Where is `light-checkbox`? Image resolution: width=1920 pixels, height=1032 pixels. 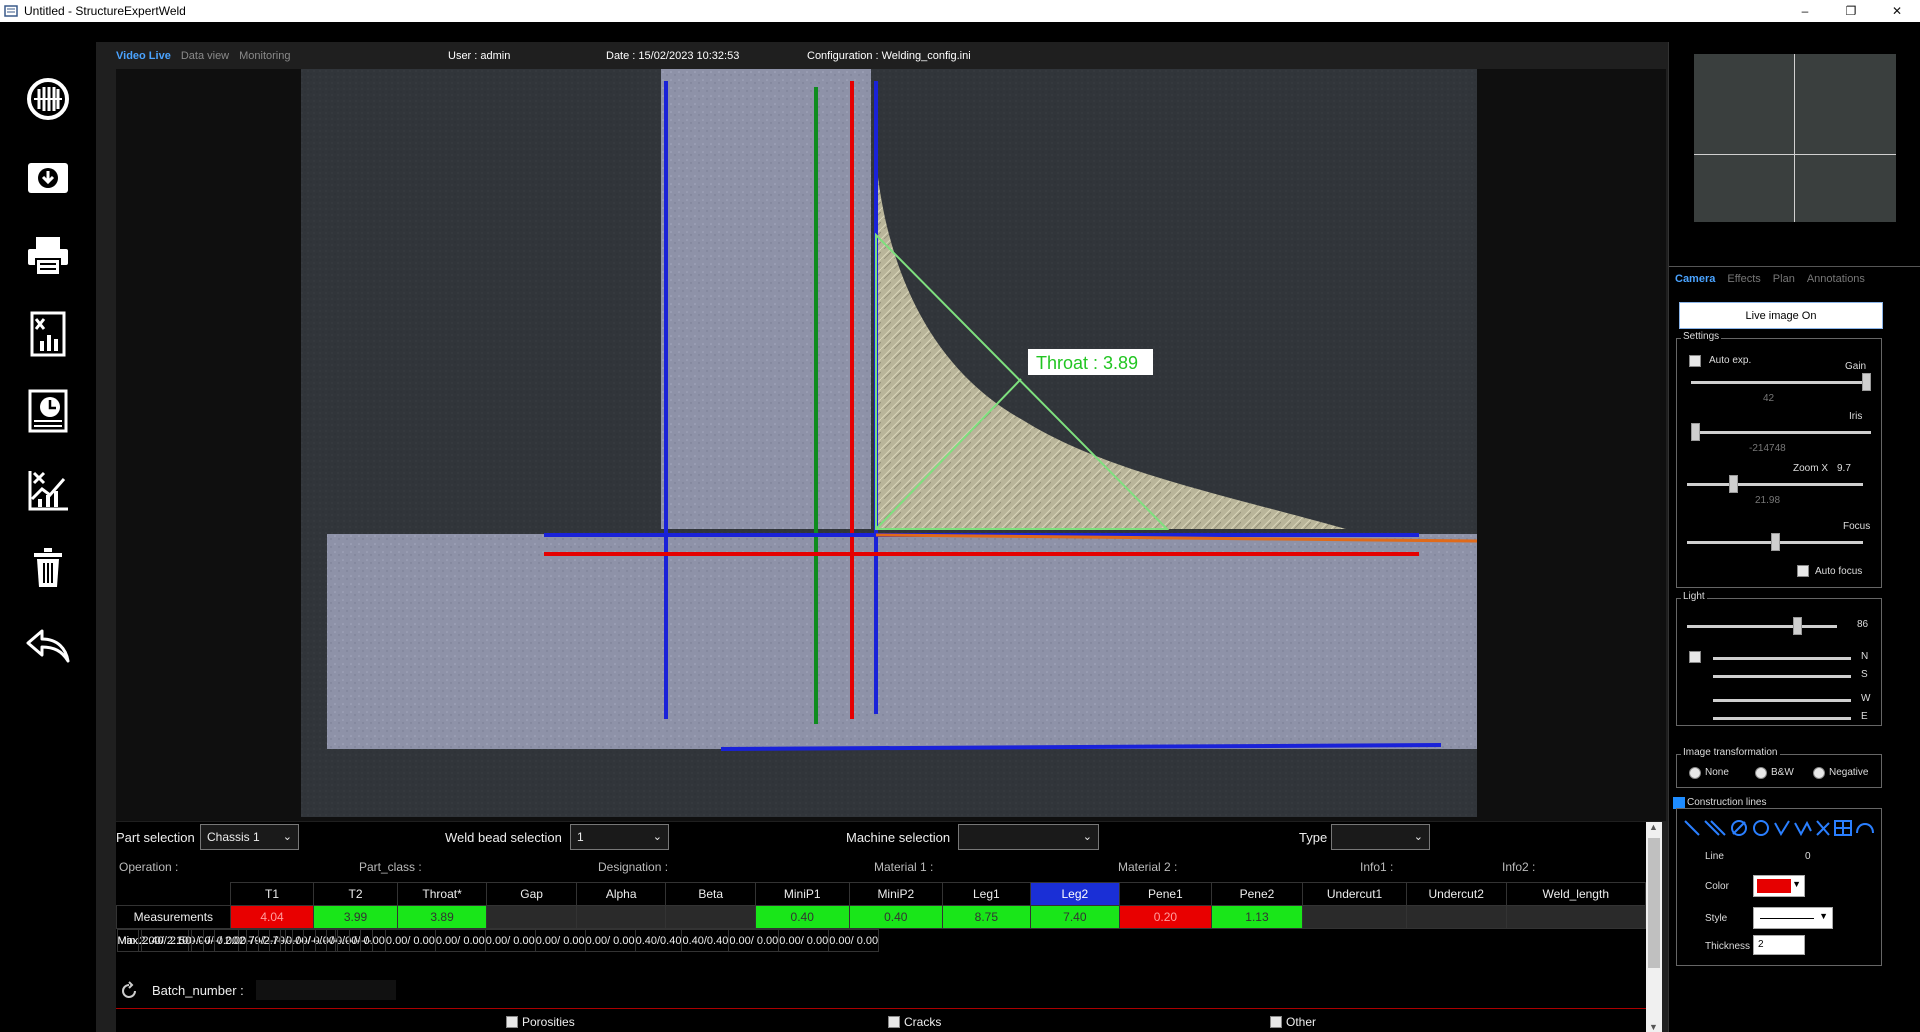
light-checkbox is located at coordinates (1695, 657).